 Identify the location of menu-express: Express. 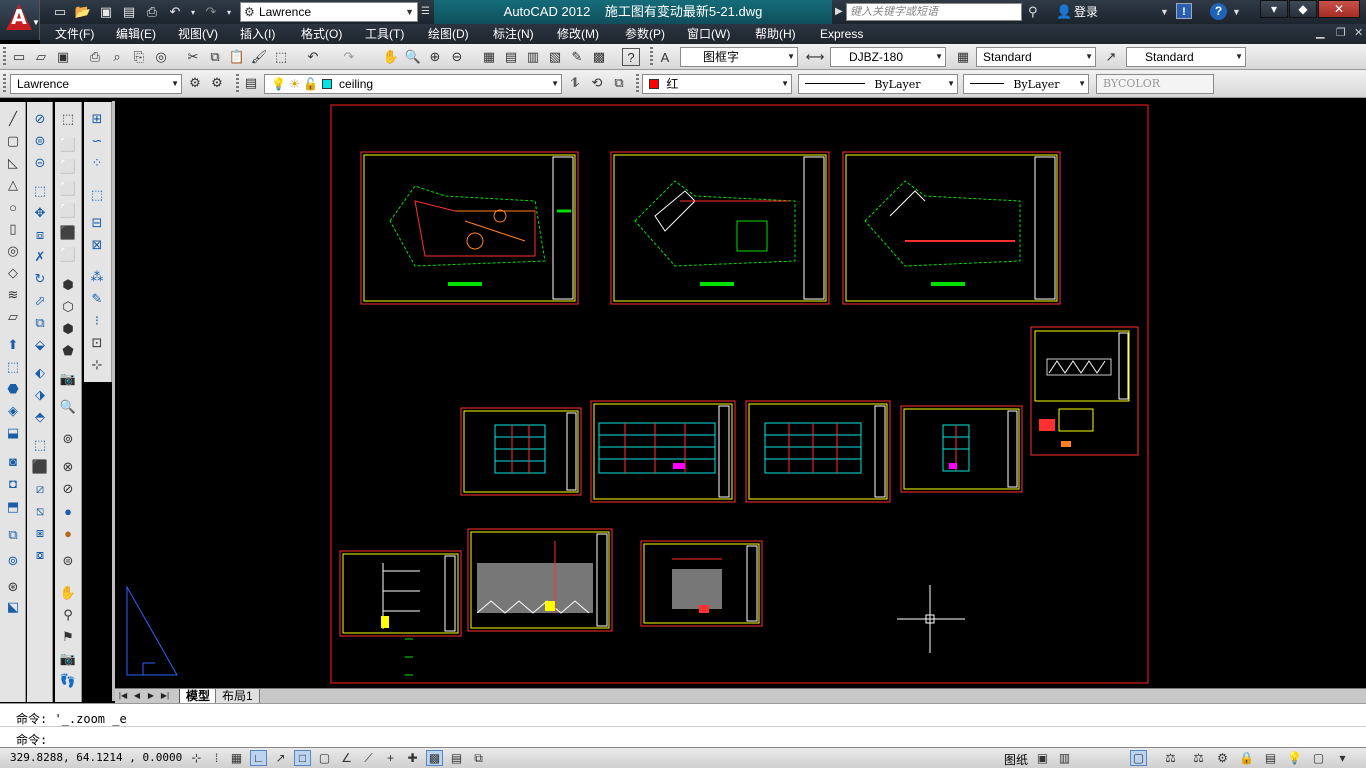
(841, 34).